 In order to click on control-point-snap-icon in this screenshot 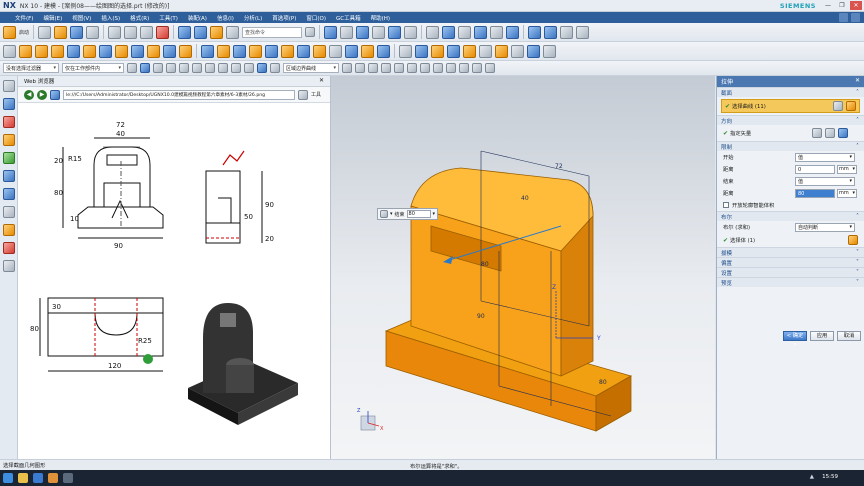, I will do `click(399, 68)`.